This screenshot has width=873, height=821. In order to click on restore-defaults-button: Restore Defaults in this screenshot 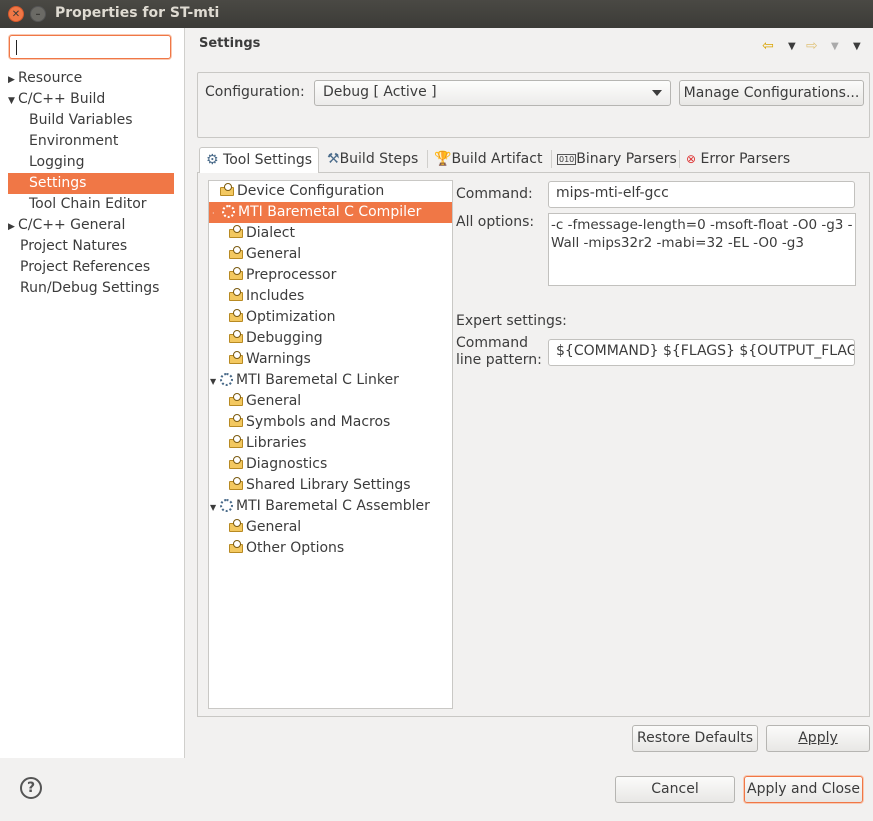, I will do `click(695, 738)`.